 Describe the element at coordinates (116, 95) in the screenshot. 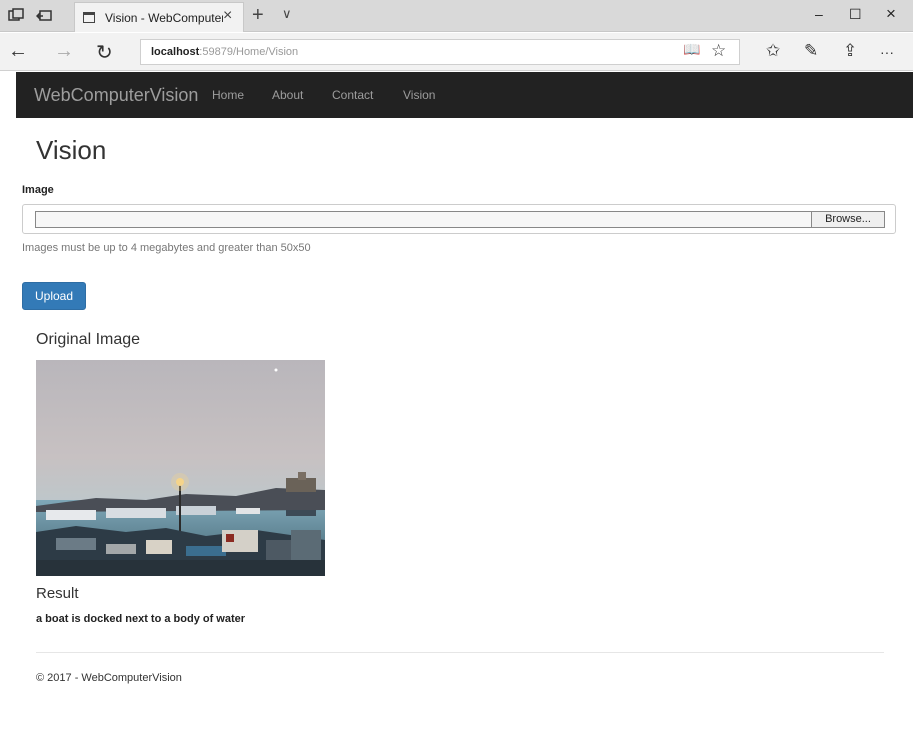

I see `brand-link: WebComputerVision` at that location.